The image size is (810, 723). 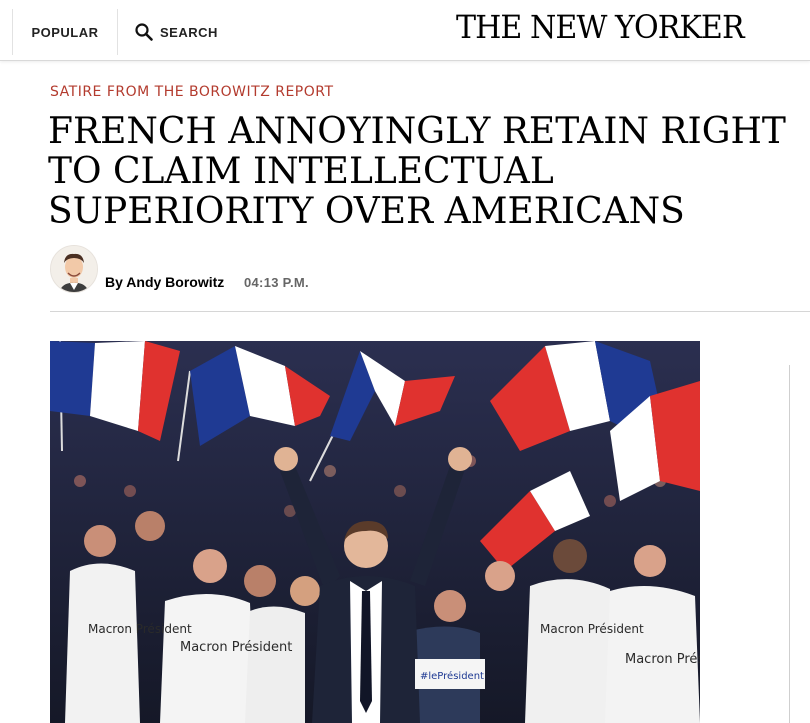 What do you see at coordinates (236, 647) in the screenshot?
I see `shirt-text-2: Macron Président` at bounding box center [236, 647].